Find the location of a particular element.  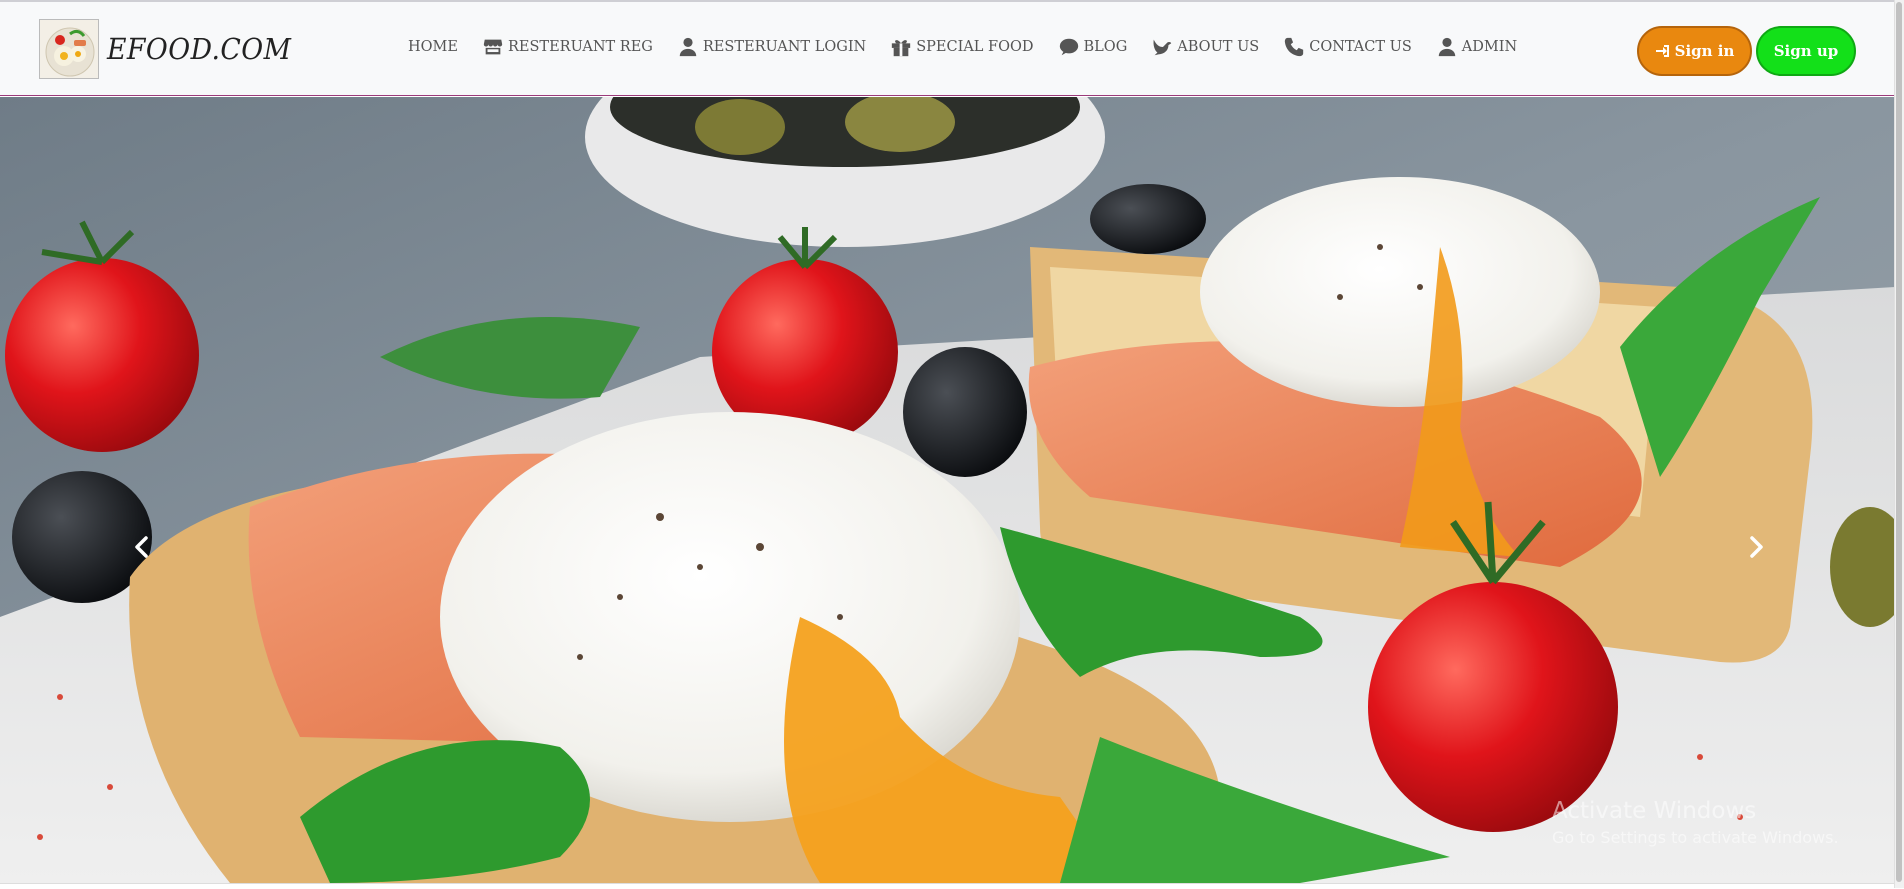

page-bottom-edge is located at coordinates (947, 886).